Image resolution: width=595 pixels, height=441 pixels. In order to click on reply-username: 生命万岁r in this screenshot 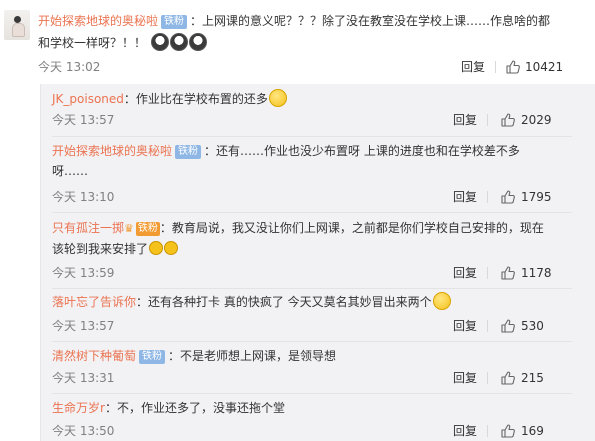, I will do `click(78, 408)`.